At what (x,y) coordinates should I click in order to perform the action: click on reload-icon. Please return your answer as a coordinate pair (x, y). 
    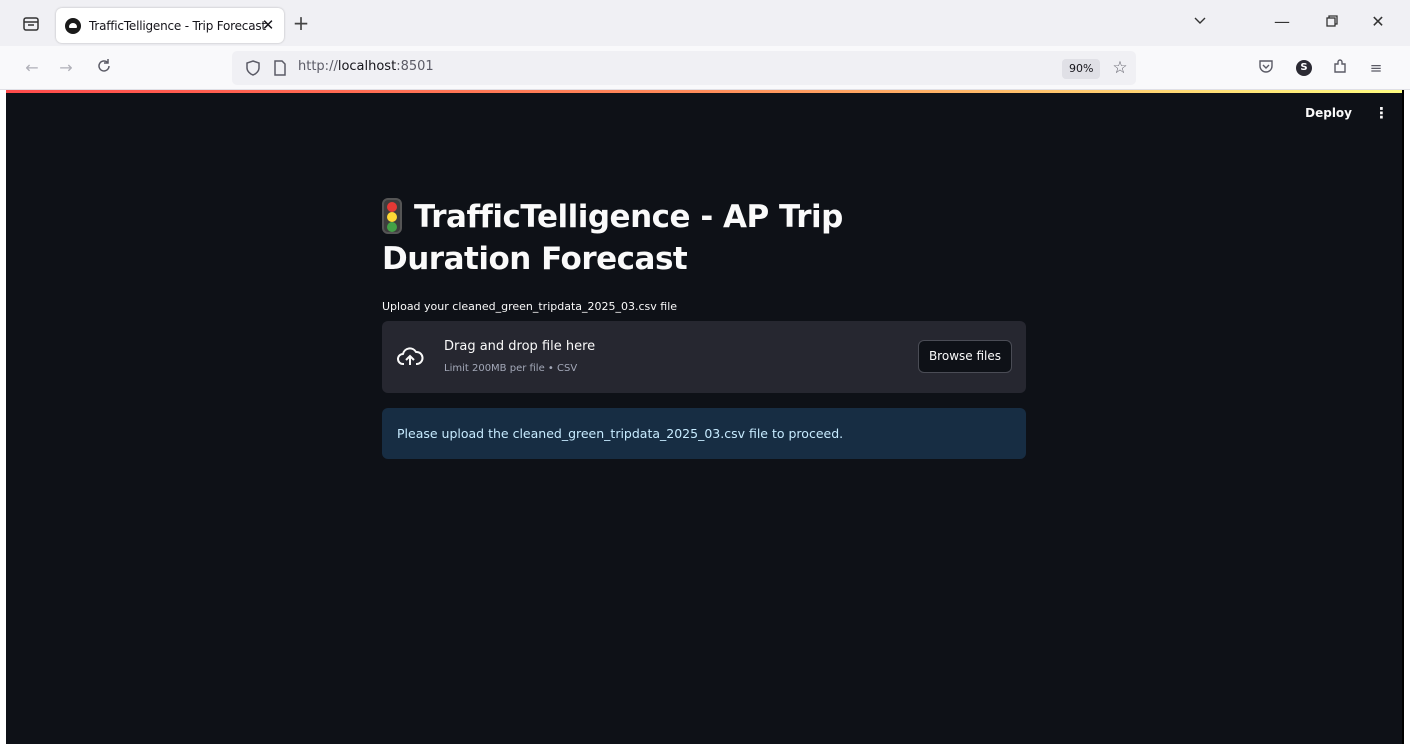
    Looking at the image, I should click on (104, 68).